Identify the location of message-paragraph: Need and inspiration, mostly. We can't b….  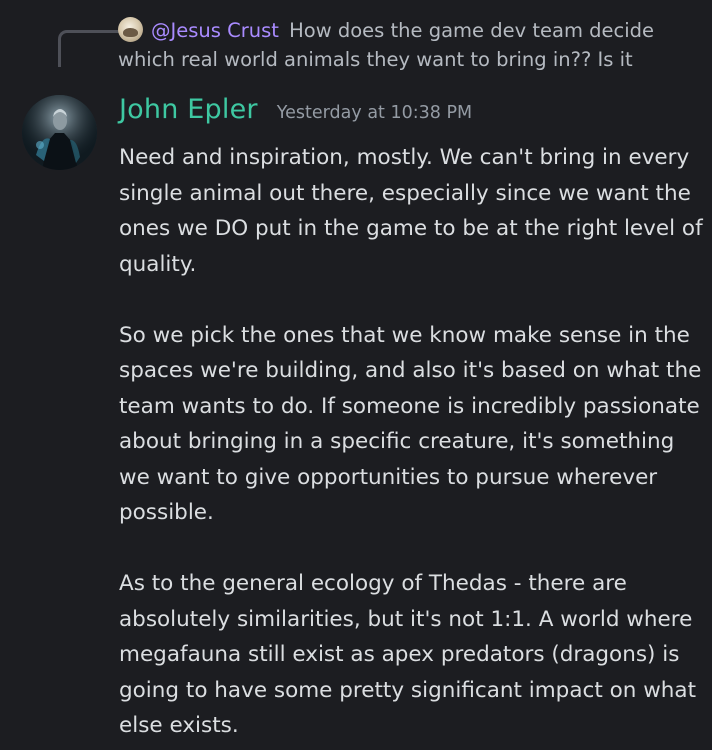
(411, 211).